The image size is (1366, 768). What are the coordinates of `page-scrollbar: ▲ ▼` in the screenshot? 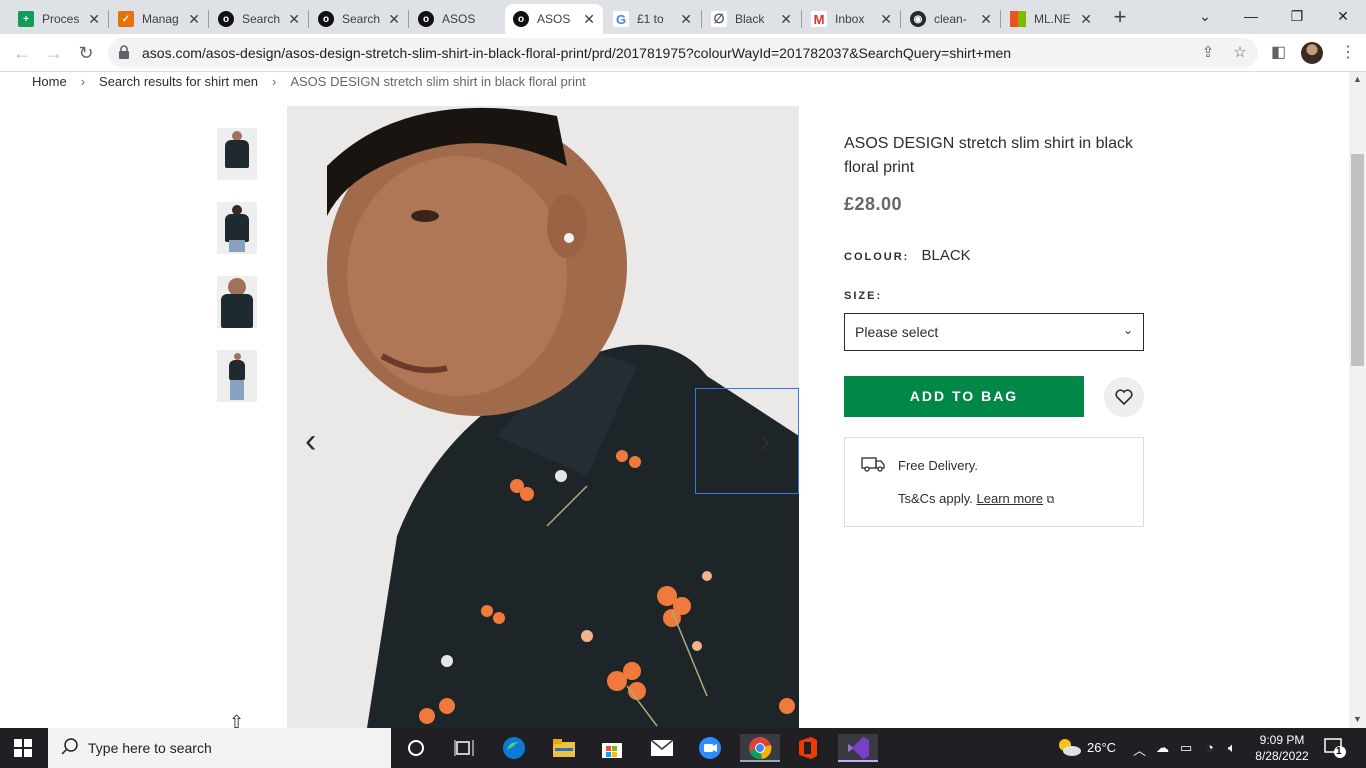 It's located at (1357, 400).